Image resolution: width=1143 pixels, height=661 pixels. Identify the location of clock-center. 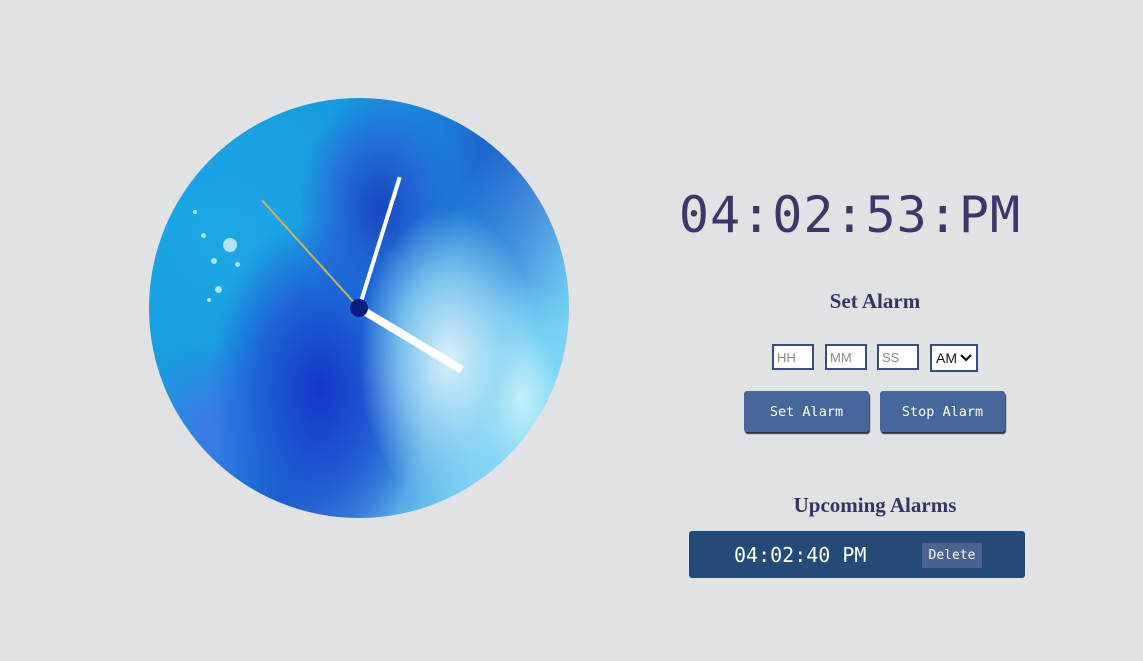
(359, 308).